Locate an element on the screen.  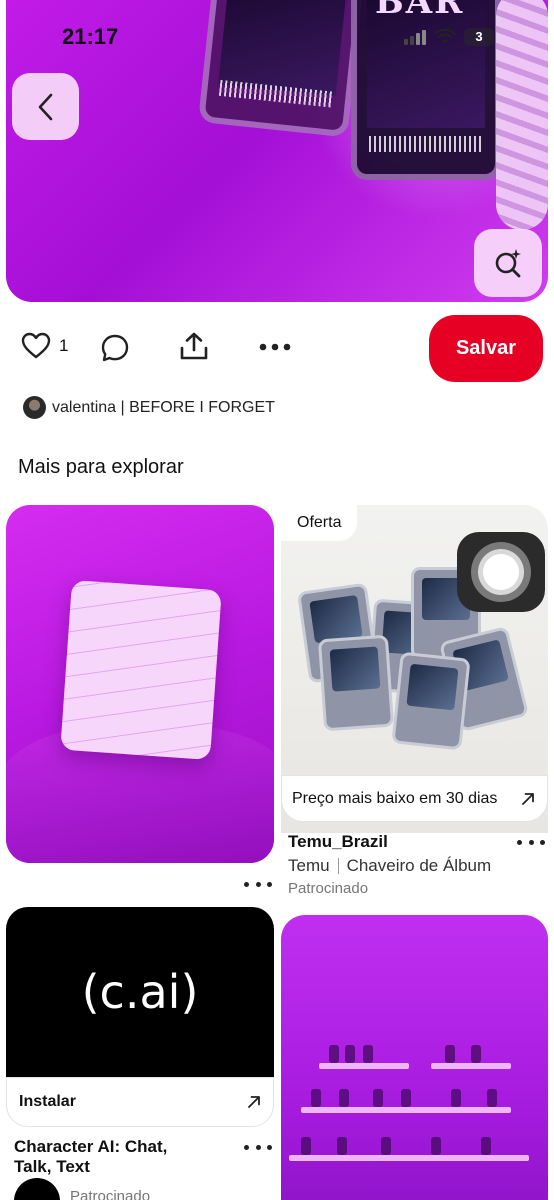
like-button: 1 is located at coordinates (44, 345).